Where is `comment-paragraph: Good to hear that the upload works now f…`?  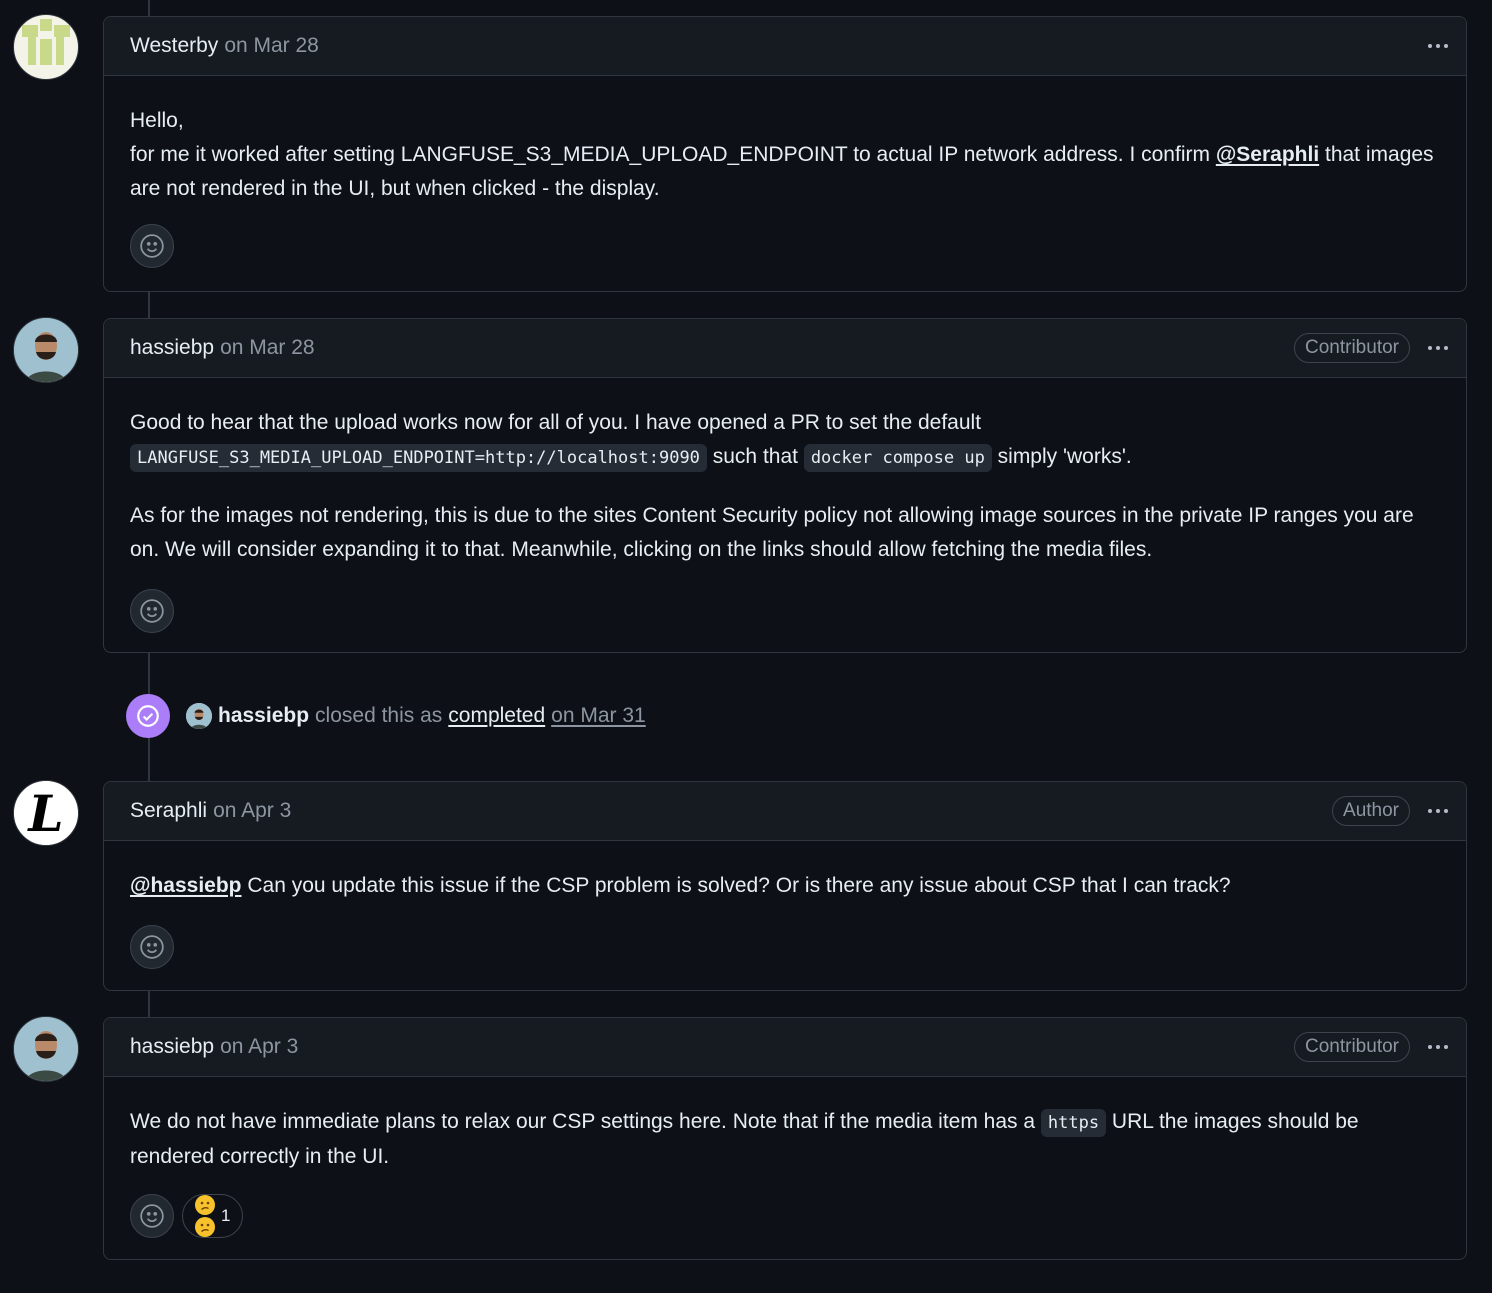
comment-paragraph: Good to hear that the upload works now f… is located at coordinates (785, 440).